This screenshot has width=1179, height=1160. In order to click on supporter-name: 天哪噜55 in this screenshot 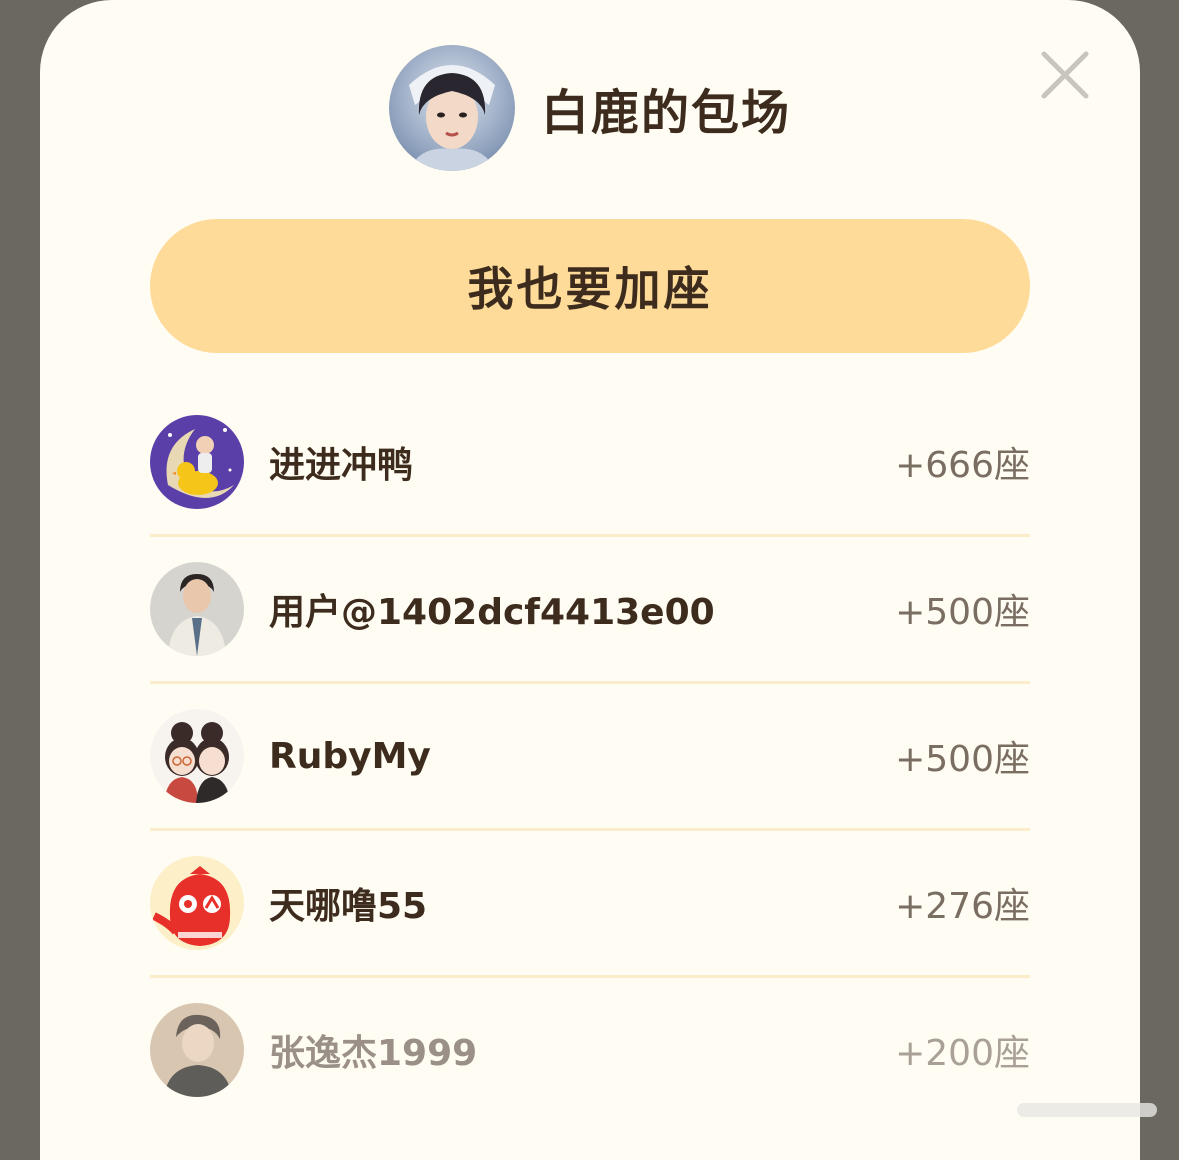, I will do `click(348, 906)`.